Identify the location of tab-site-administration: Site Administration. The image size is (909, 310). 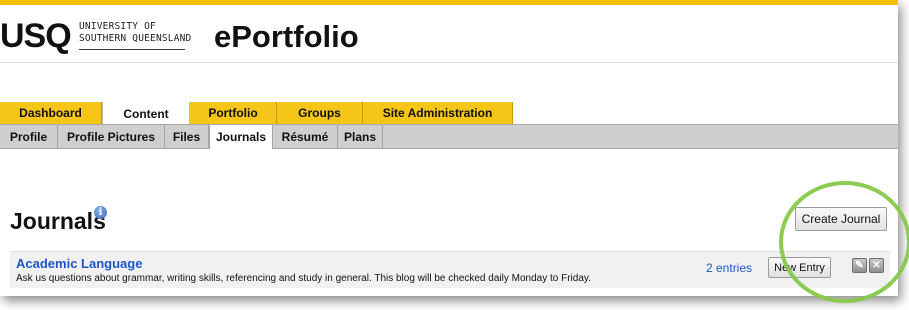
(438, 113).